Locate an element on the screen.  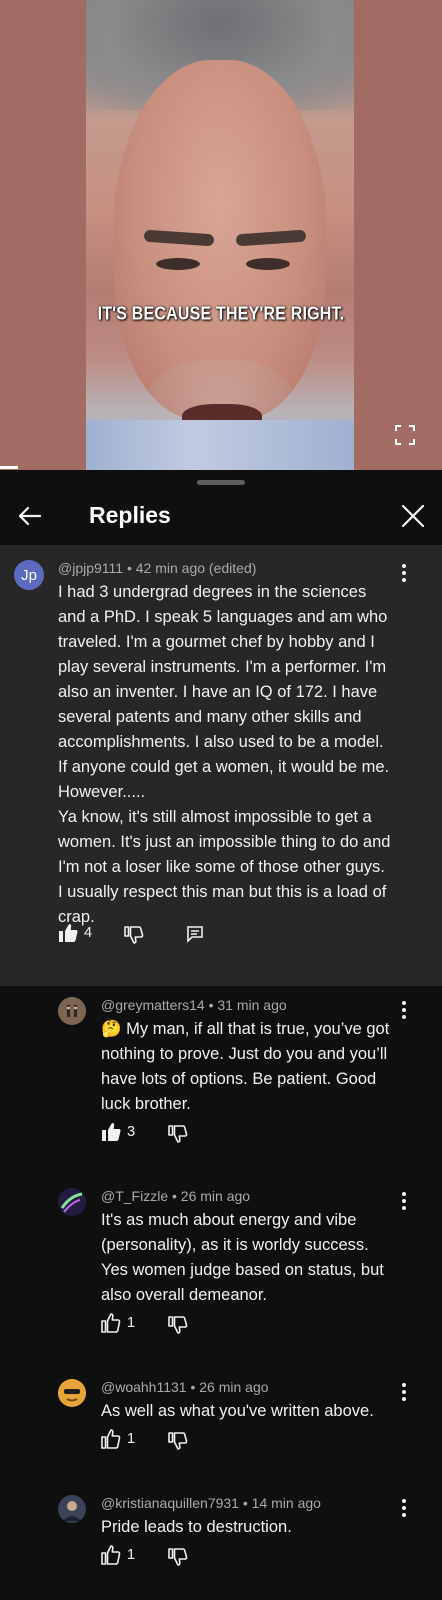
drag-handle is located at coordinates (221, 482).